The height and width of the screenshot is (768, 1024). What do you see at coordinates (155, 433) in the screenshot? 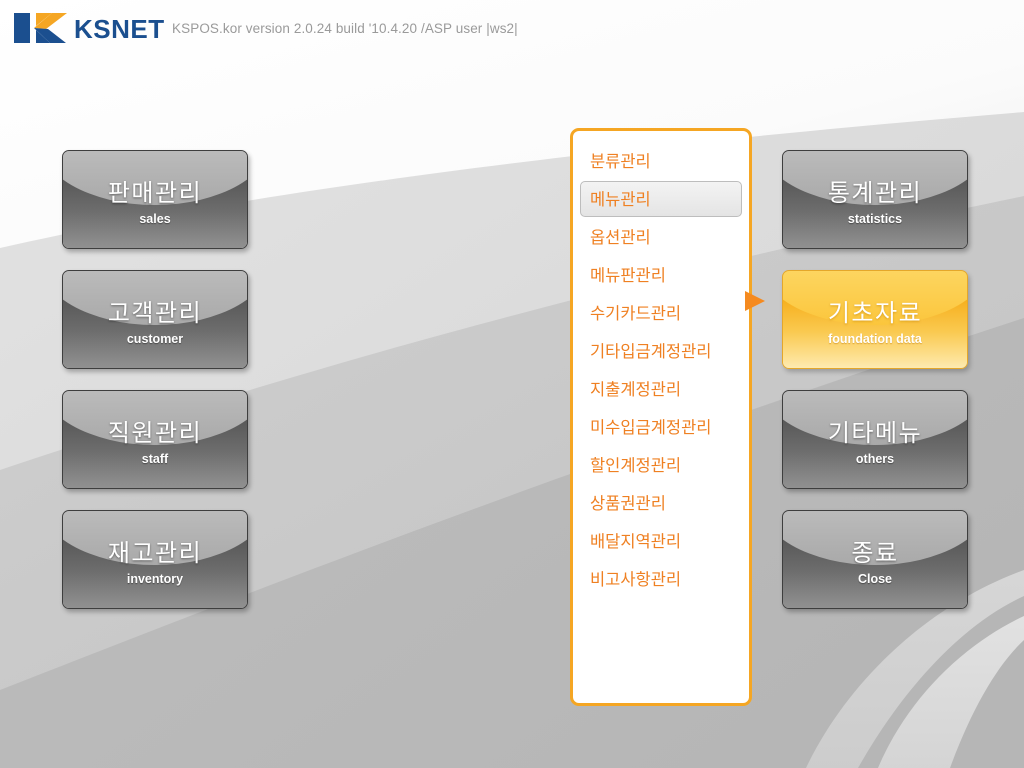
I see `button-label-ko: 직원관리` at bounding box center [155, 433].